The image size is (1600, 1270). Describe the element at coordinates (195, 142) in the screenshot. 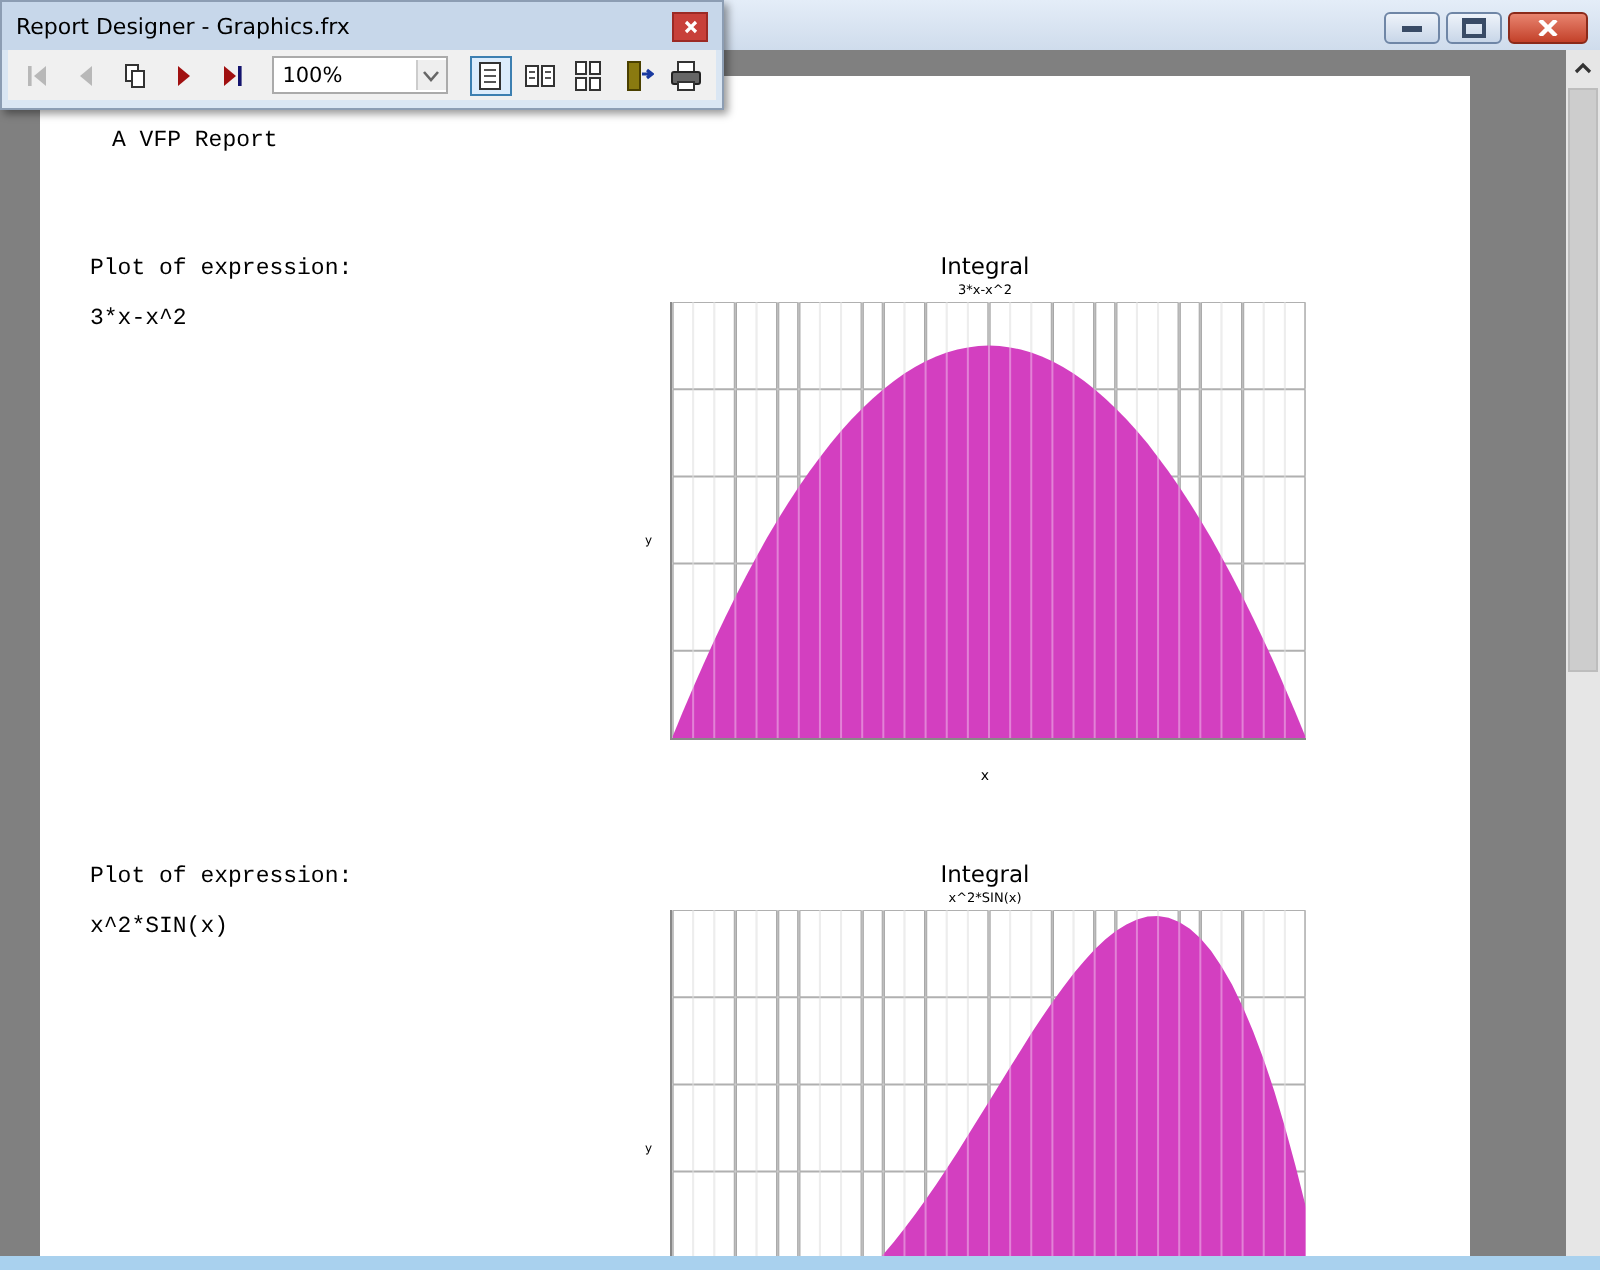

I see `report-heading: A VFP Report` at that location.